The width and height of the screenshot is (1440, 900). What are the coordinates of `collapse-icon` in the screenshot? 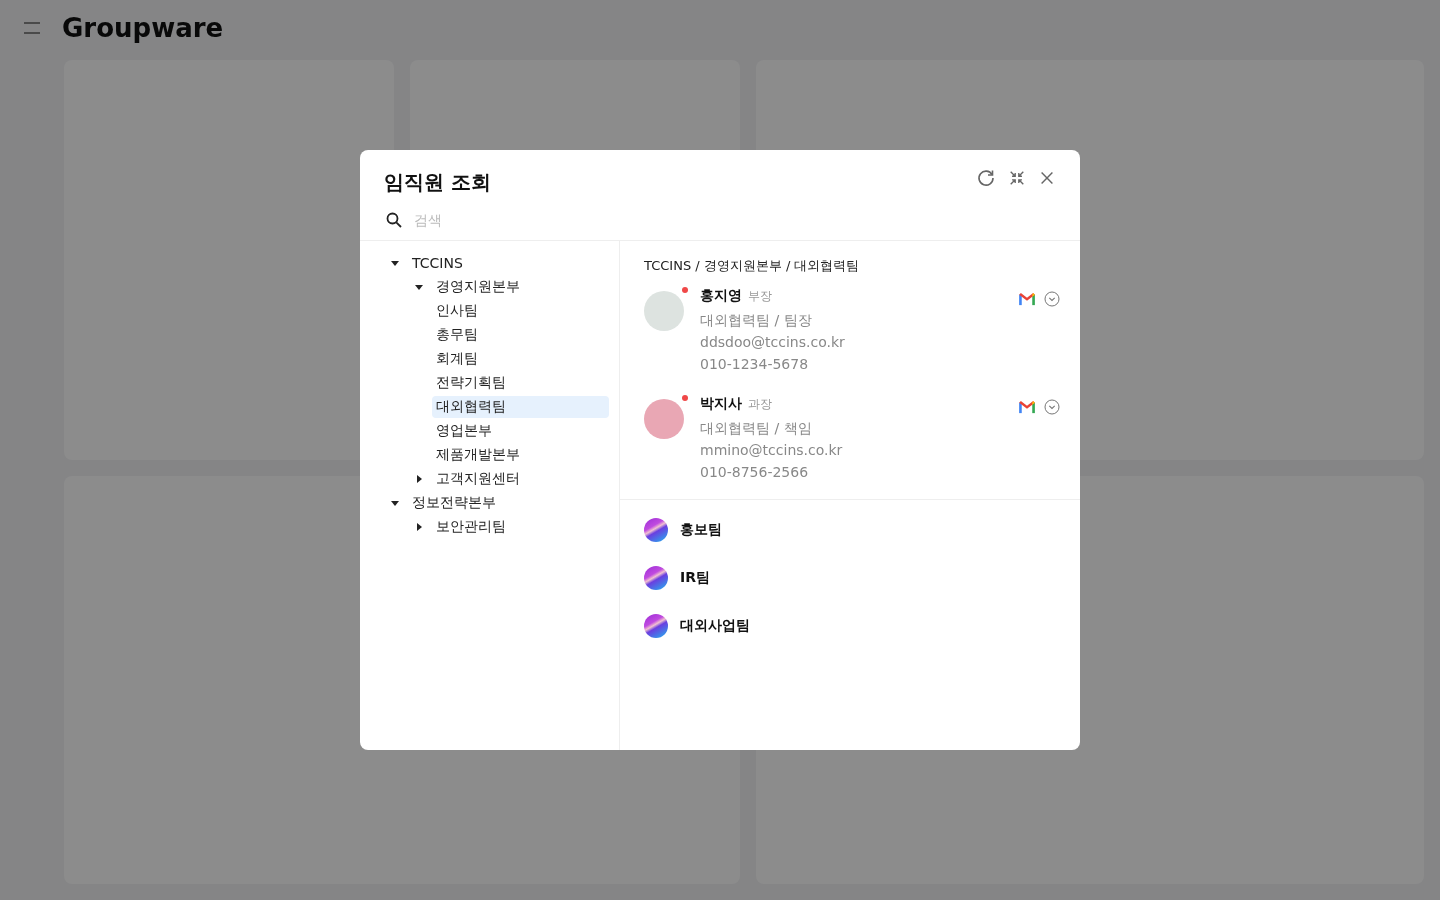 It's located at (1017, 178).